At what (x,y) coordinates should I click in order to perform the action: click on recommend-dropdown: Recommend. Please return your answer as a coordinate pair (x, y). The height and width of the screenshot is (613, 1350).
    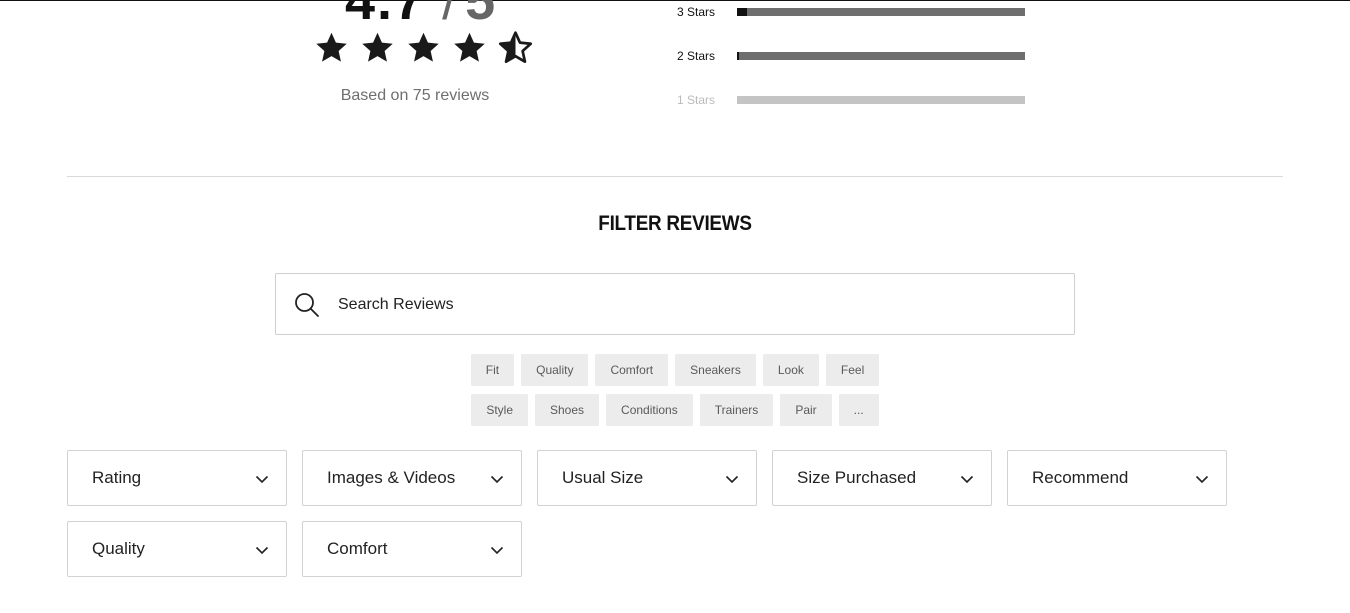
    Looking at the image, I should click on (1117, 478).